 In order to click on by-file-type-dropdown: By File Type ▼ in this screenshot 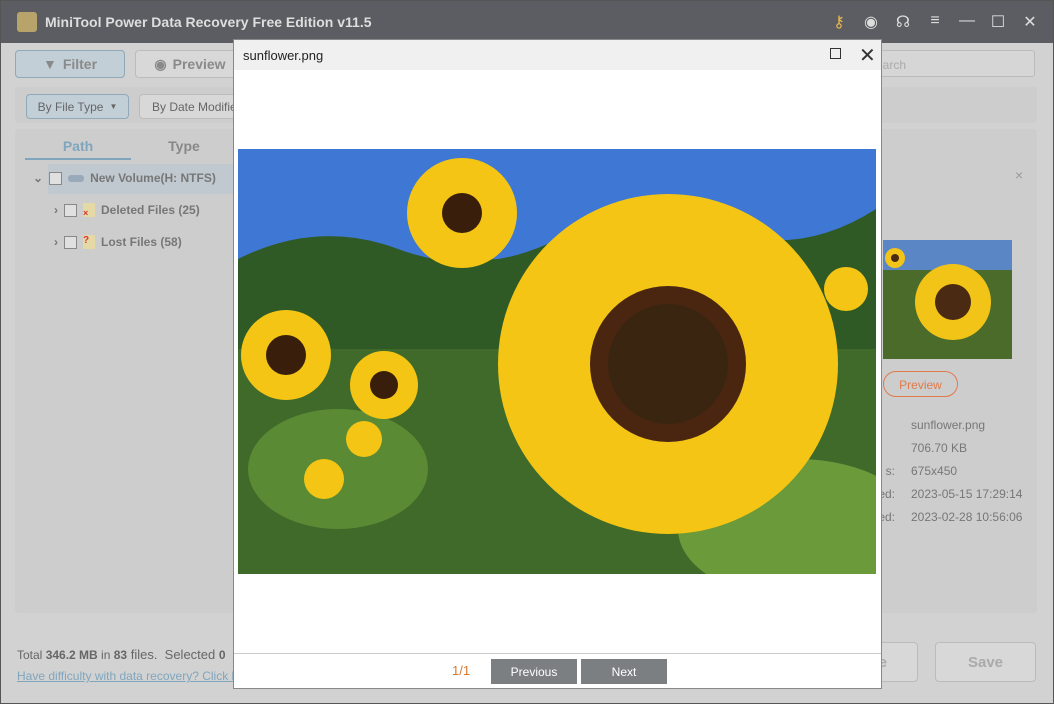, I will do `click(77, 106)`.